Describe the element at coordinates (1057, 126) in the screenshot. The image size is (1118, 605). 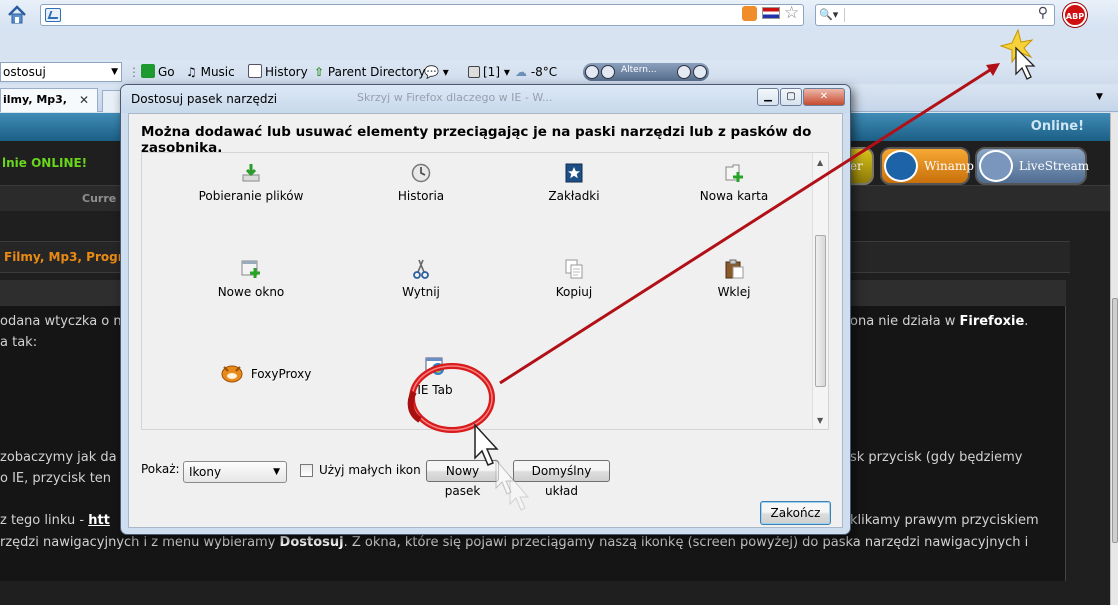
I see `online-status: Online!` at that location.